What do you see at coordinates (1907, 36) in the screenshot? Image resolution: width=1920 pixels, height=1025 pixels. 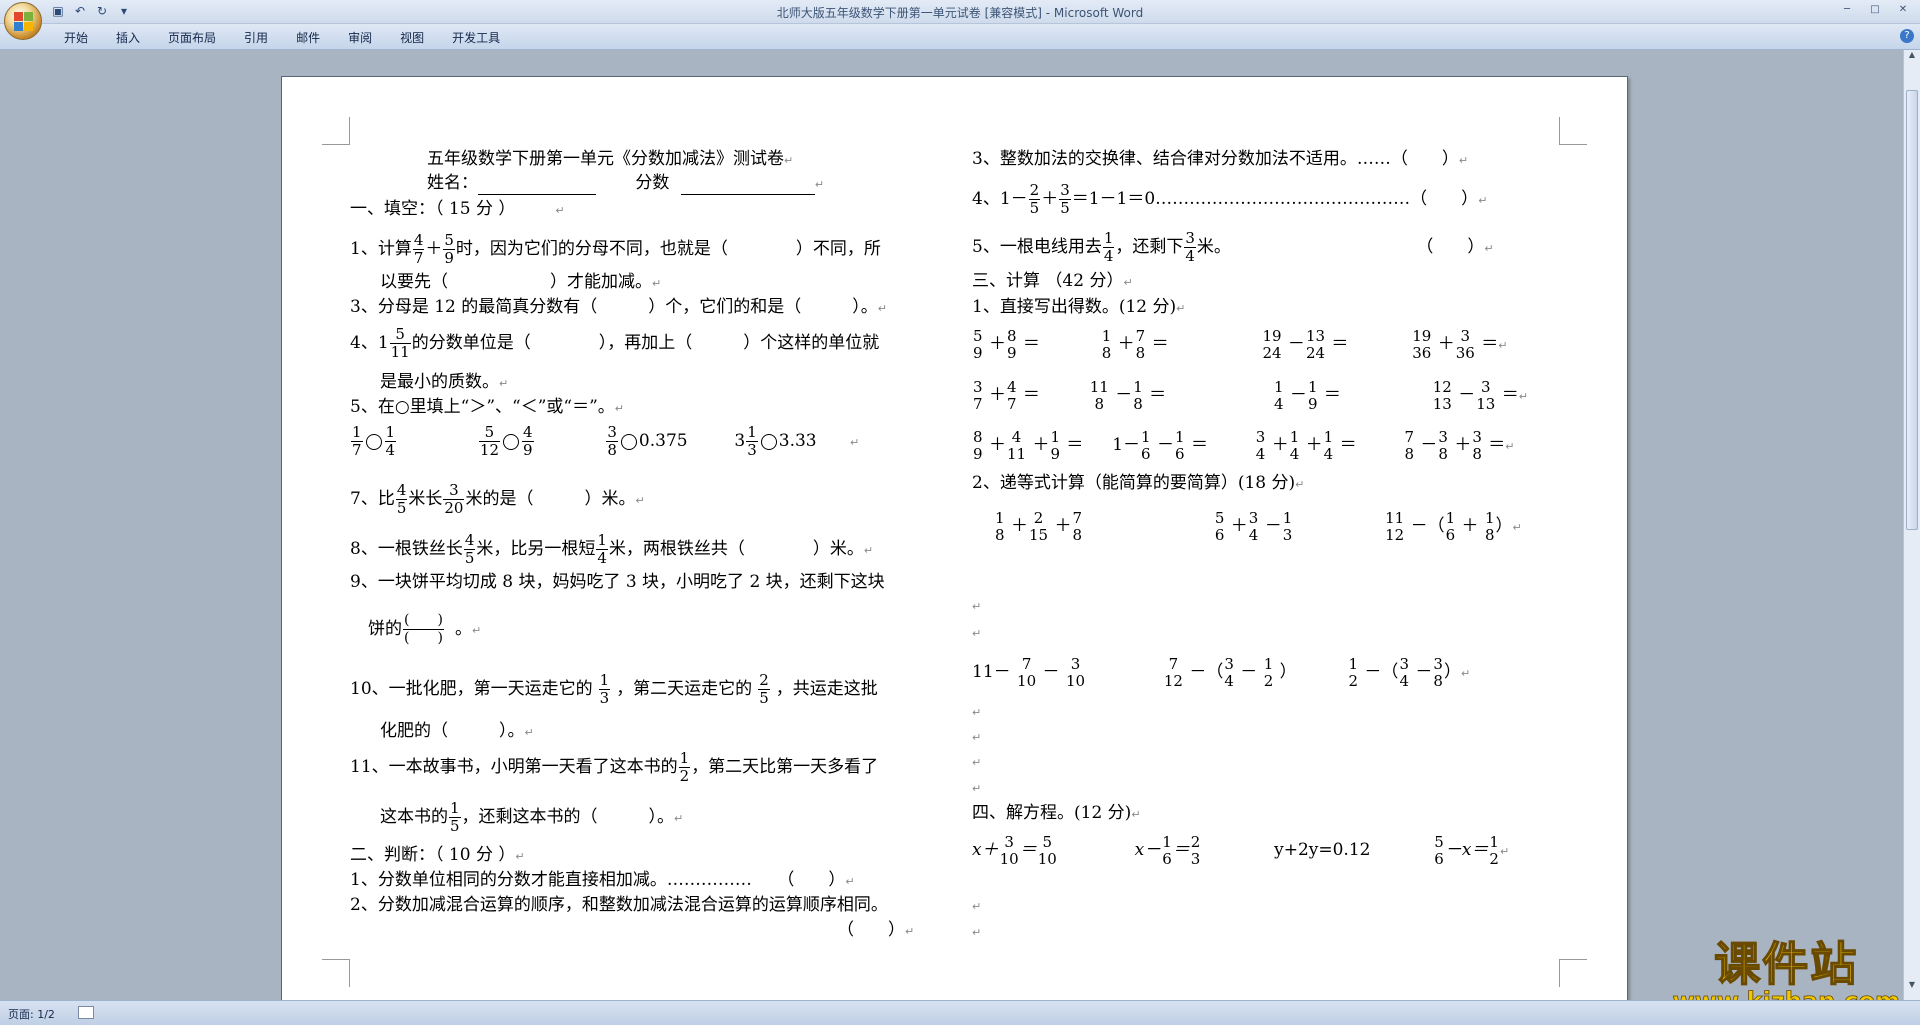 I see `help-icon: ?` at bounding box center [1907, 36].